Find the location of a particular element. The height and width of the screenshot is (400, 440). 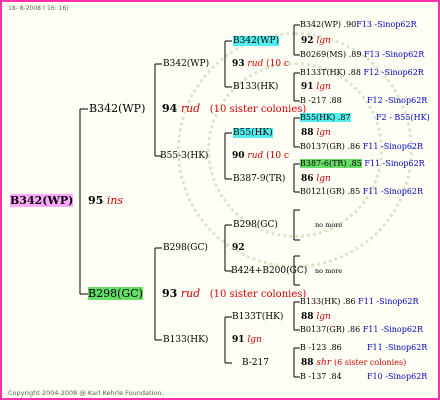

gen3-a1-tag: lgn is located at coordinates (323, 41).